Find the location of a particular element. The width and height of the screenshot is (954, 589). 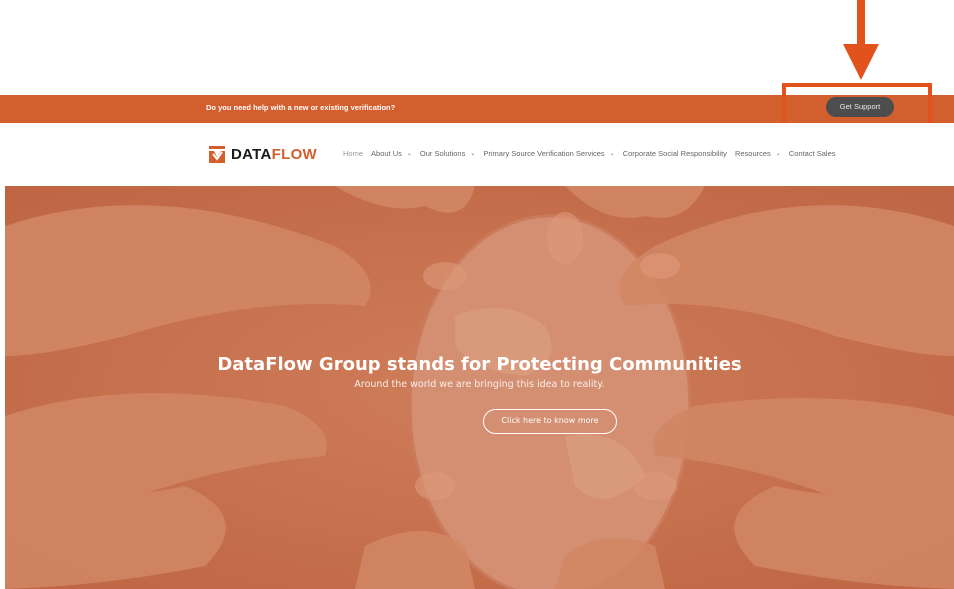

nav-item-label: Home is located at coordinates (353, 153).